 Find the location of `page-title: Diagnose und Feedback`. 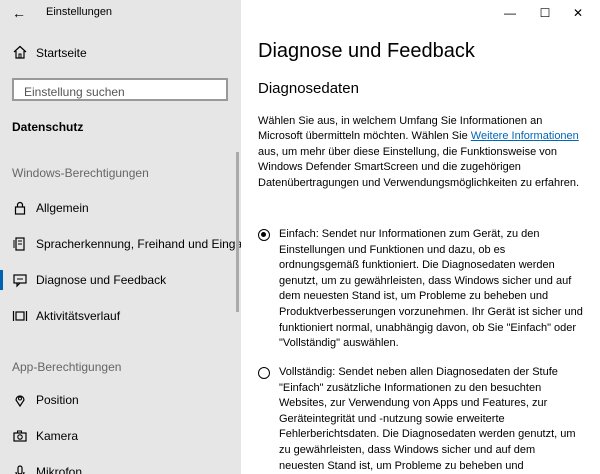

page-title: Diagnose und Feedback is located at coordinates (366, 51).